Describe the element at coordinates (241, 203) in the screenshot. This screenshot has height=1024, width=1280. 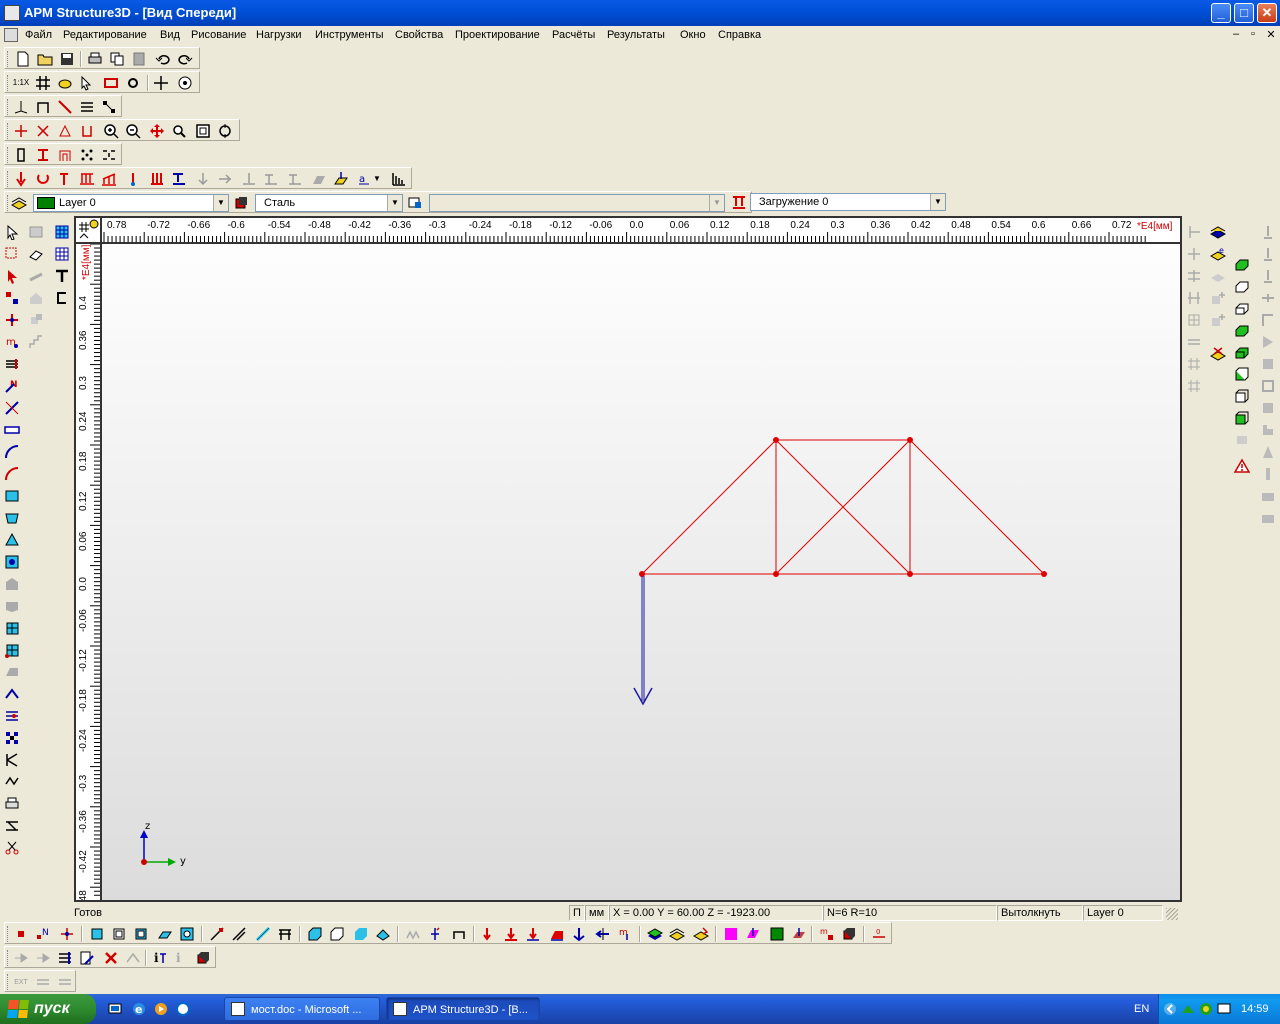
I see `material-icon` at that location.